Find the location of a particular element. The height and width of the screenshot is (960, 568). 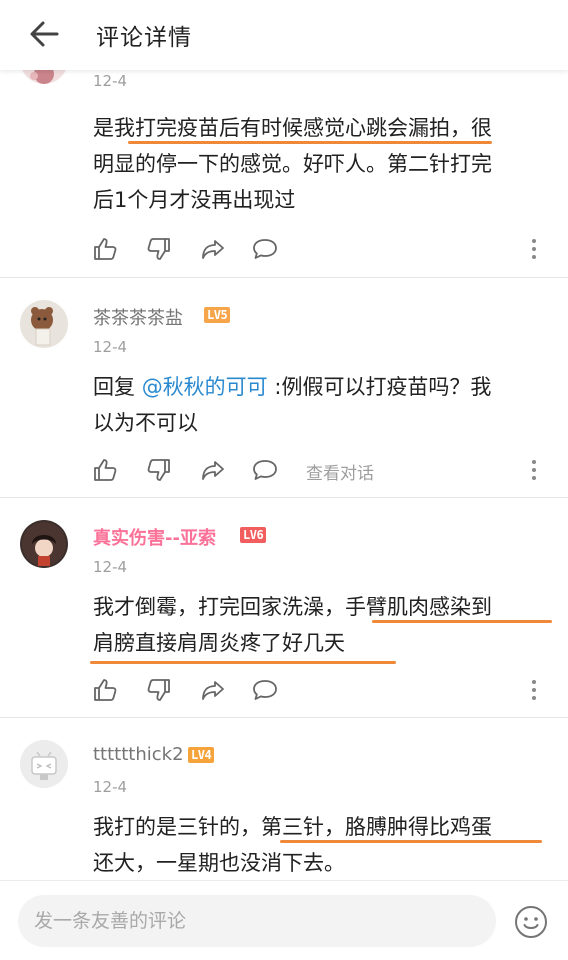

comment-text: 我打的是三针的，第三针，胳膊肿得比鸡蛋 还大，一星期也没消下去。 is located at coordinates (292, 845).